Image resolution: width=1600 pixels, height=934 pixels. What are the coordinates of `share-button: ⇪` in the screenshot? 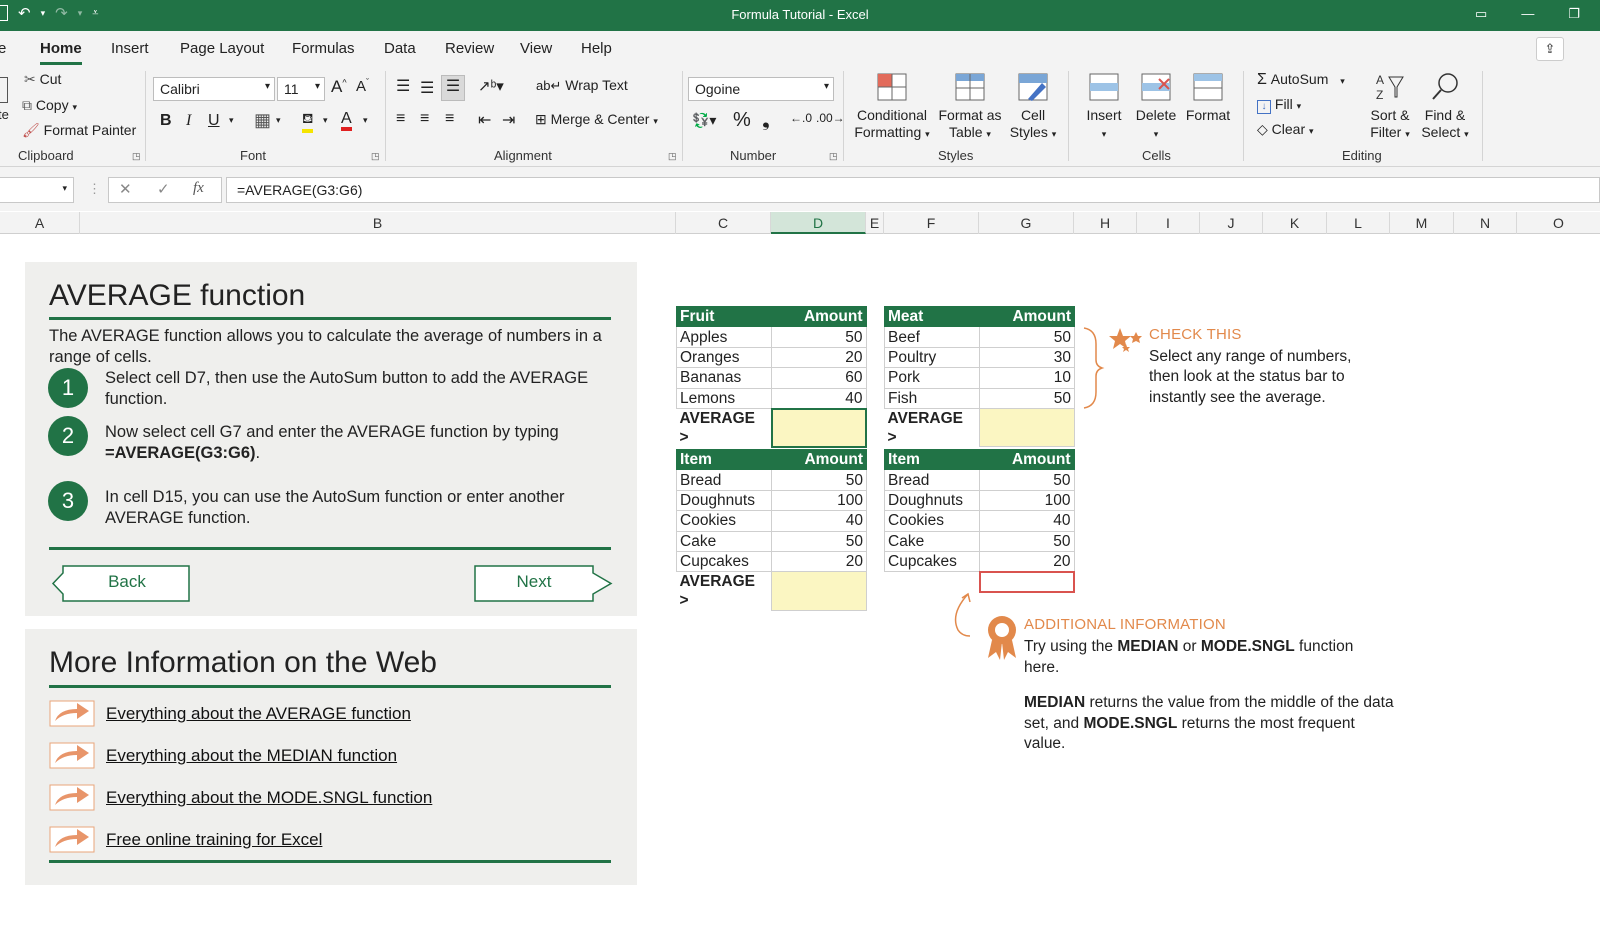 It's located at (1550, 49).